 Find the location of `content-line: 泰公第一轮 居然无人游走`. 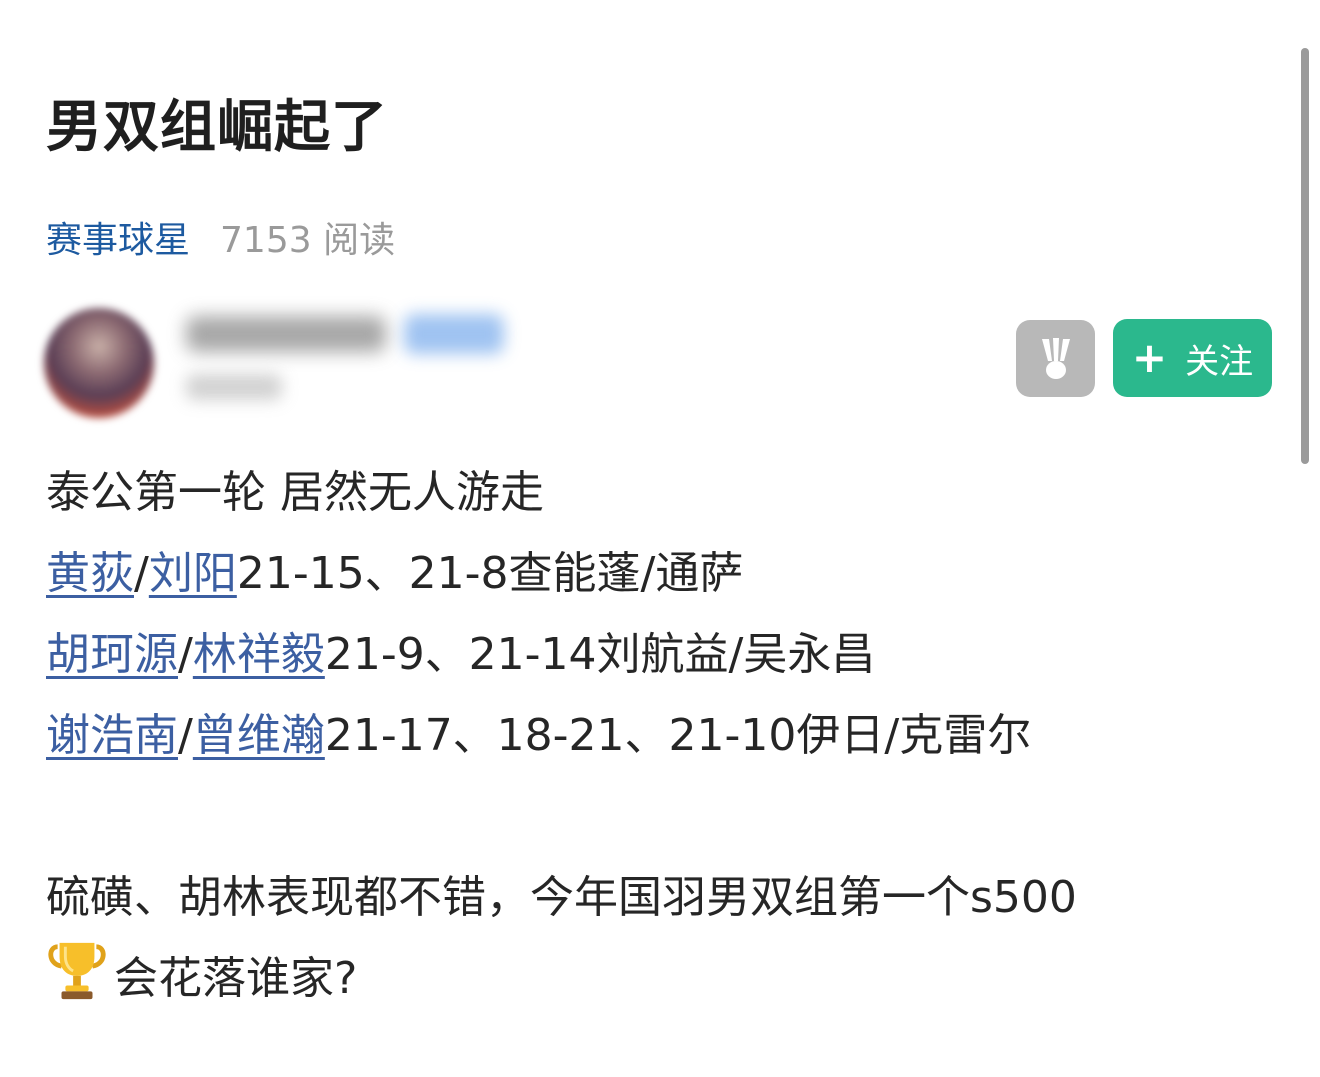

content-line: 泰公第一轮 居然无人游走 is located at coordinates (295, 492).